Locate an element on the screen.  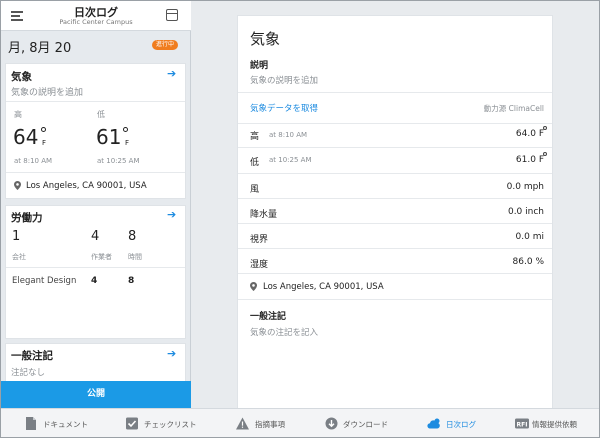
wind-value: 0.0 mph is located at coordinates (525, 187).